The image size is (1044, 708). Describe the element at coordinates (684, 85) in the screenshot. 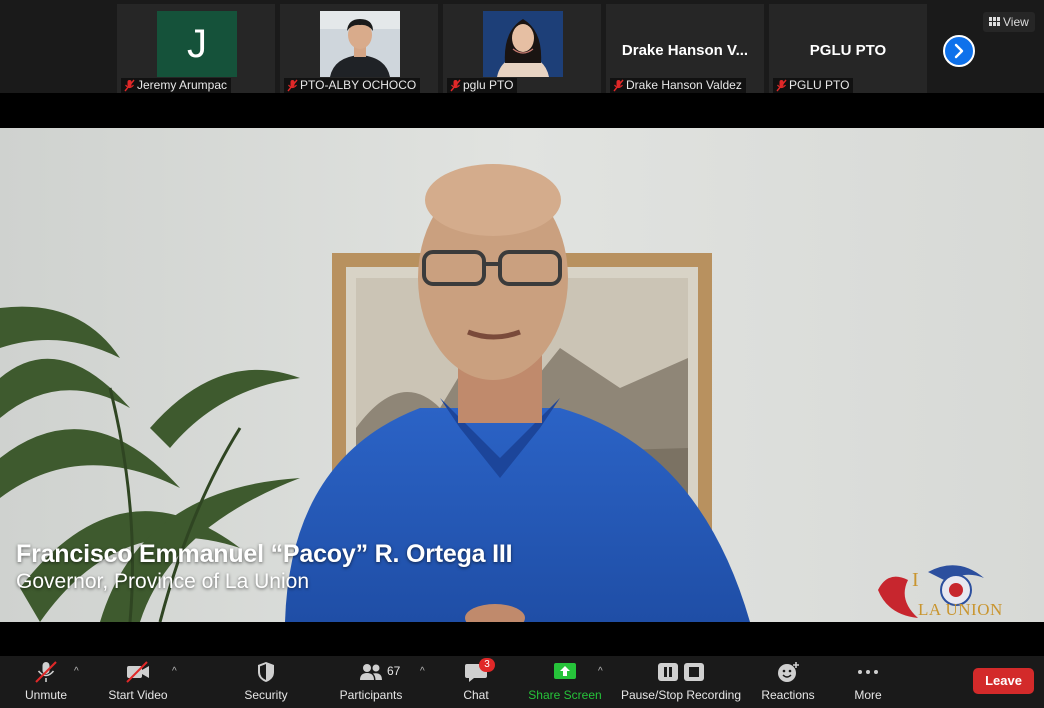

I see `participant-name: Drake Hanson Valdez` at that location.